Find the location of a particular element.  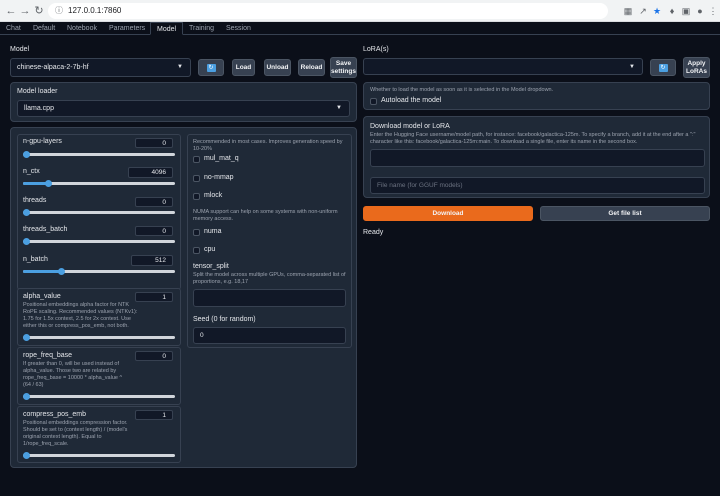

n-batch-input: 512 is located at coordinates (152, 260).